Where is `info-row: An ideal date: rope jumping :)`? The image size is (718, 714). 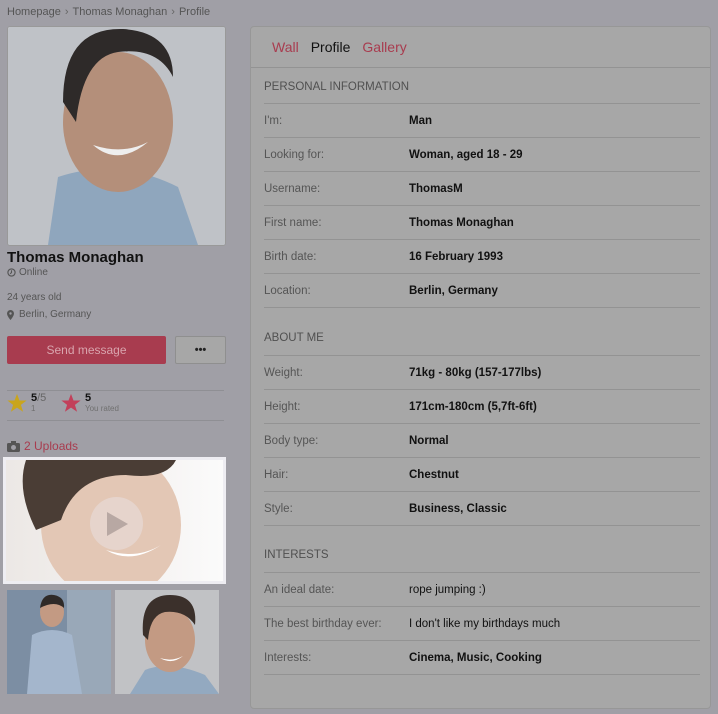 info-row: An ideal date: rope jumping :) is located at coordinates (482, 589).